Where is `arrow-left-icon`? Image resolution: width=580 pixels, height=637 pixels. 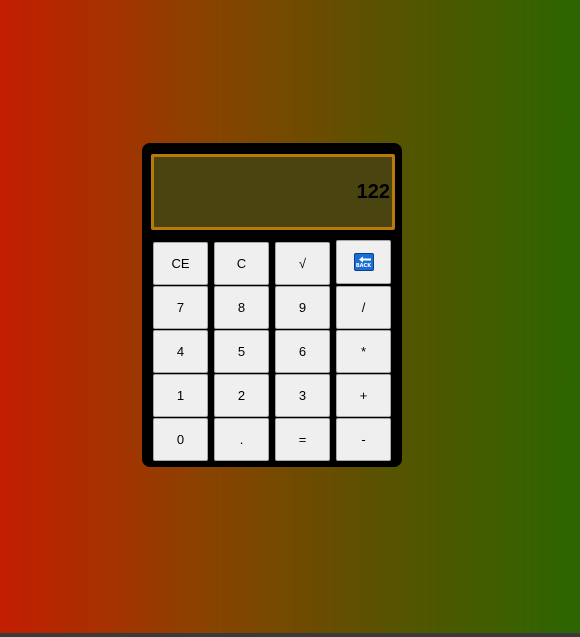
arrow-left-icon is located at coordinates (364, 259).